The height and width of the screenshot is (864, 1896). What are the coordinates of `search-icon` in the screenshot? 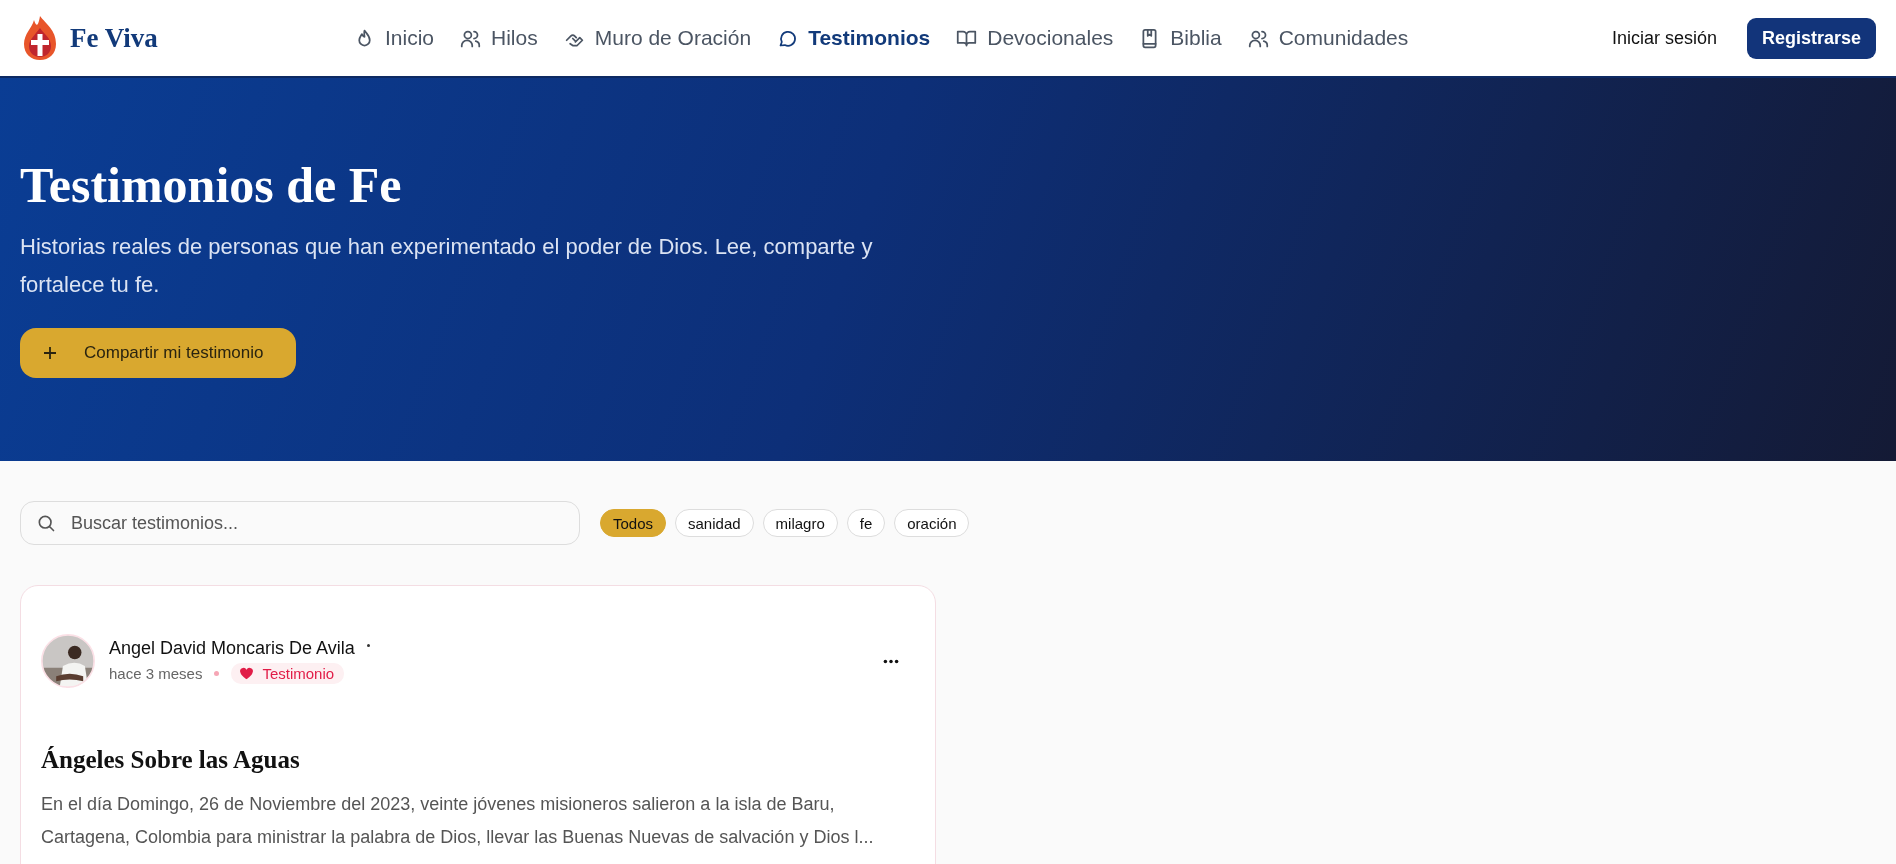 It's located at (46, 523).